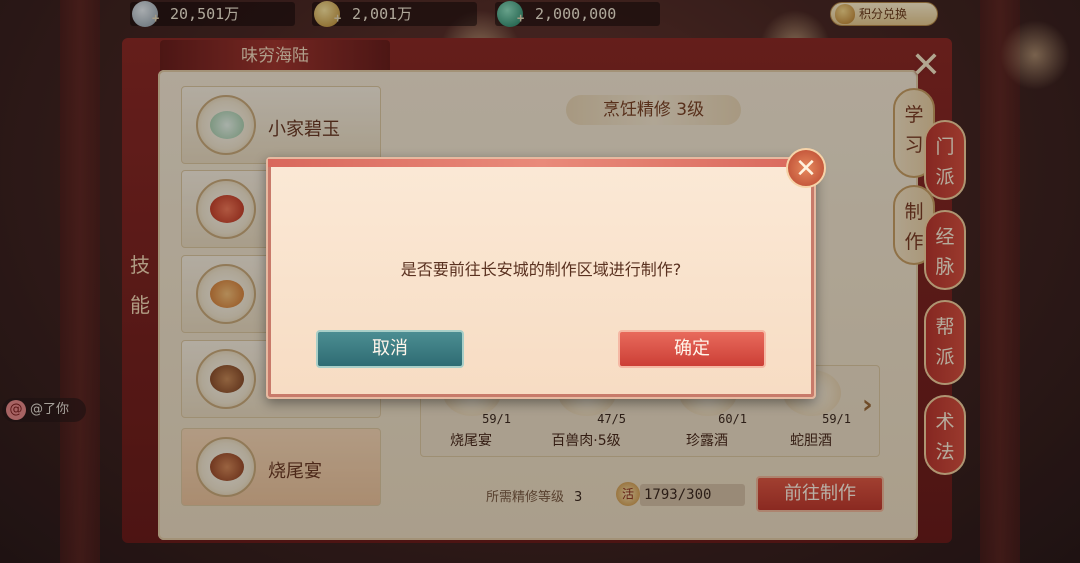 The width and height of the screenshot is (1080, 563). What do you see at coordinates (390, 349) in the screenshot?
I see `cancel-button: 取消` at bounding box center [390, 349].